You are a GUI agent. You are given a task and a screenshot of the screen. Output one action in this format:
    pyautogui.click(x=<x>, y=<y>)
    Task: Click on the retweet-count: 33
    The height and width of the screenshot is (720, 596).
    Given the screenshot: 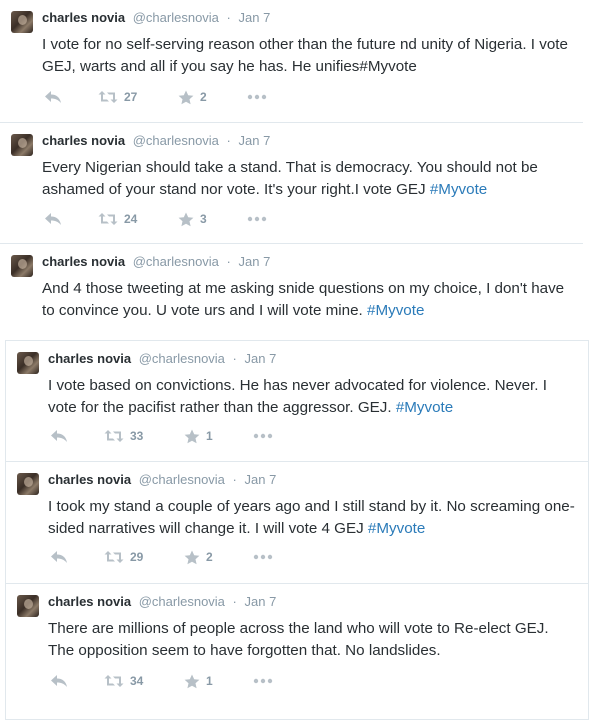 What is the action you would take?
    pyautogui.click(x=137, y=436)
    